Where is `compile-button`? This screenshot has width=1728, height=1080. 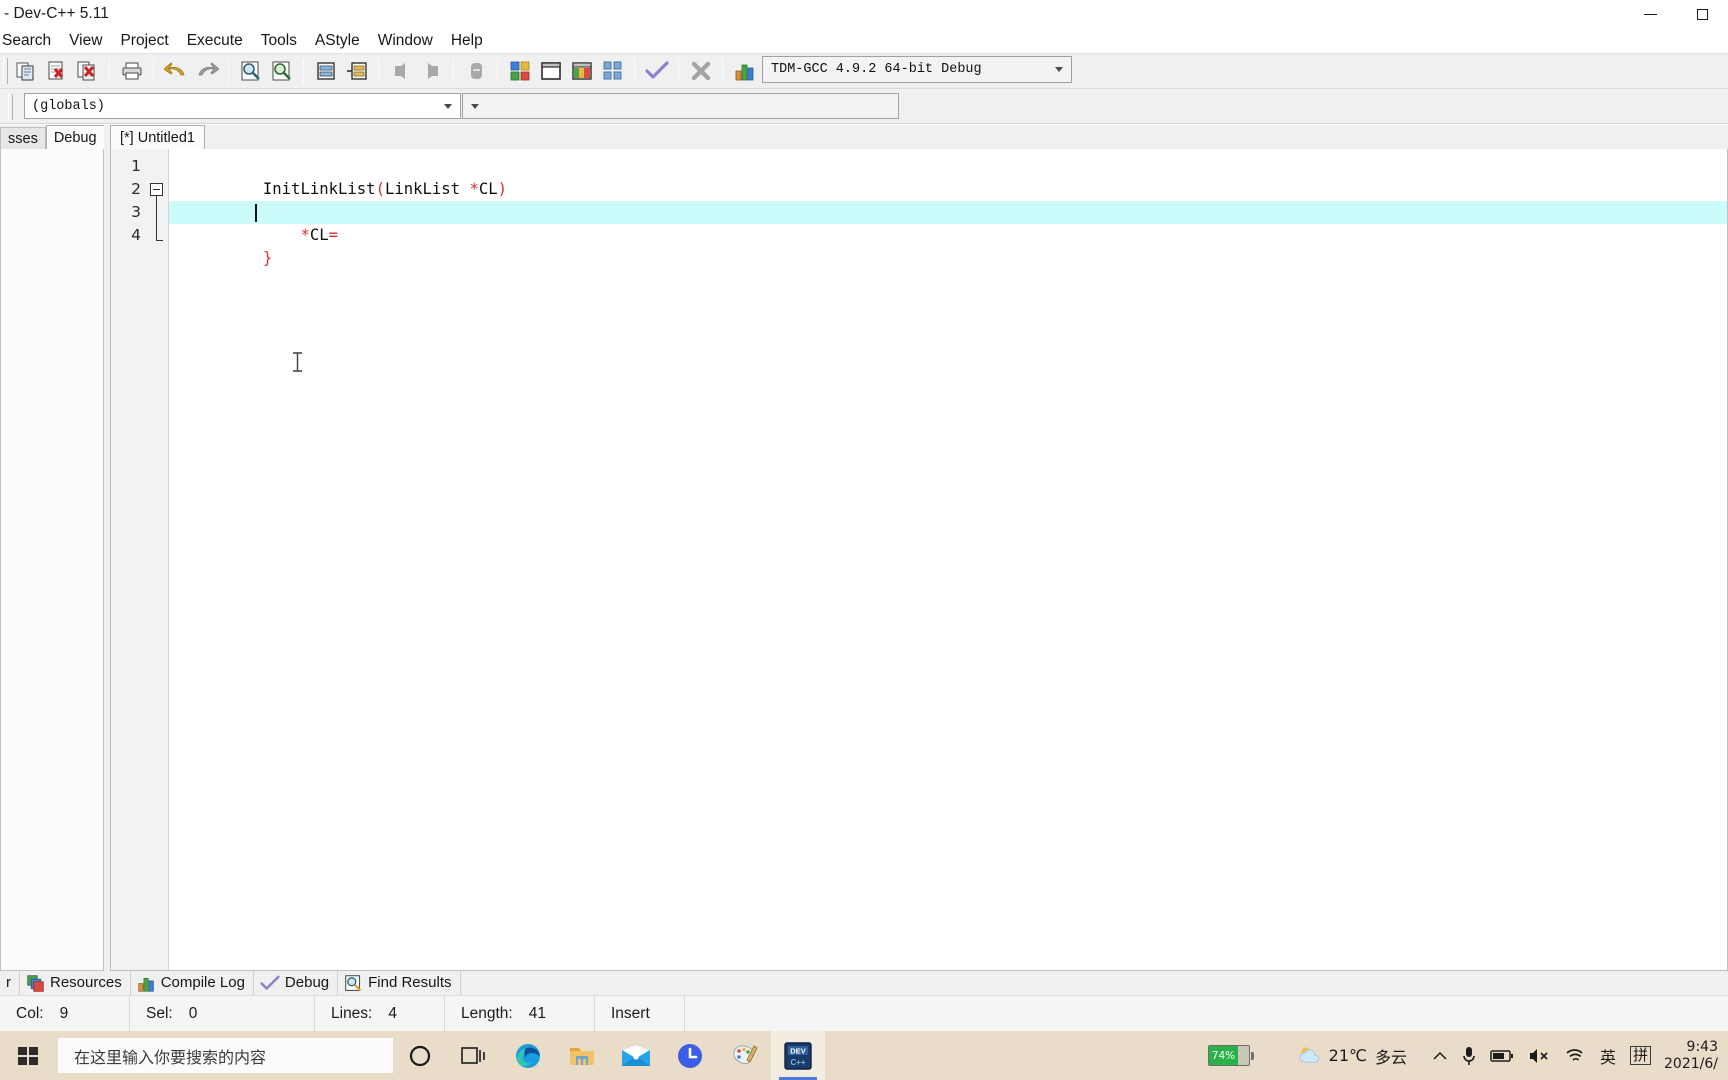
compile-button is located at coordinates (519, 71).